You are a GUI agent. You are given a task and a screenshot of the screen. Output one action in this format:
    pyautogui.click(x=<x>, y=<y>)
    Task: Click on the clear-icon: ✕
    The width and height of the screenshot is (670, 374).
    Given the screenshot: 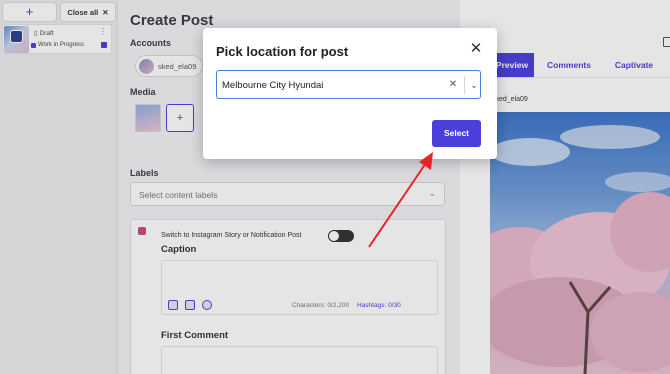 What is the action you would take?
    pyautogui.click(x=453, y=85)
    